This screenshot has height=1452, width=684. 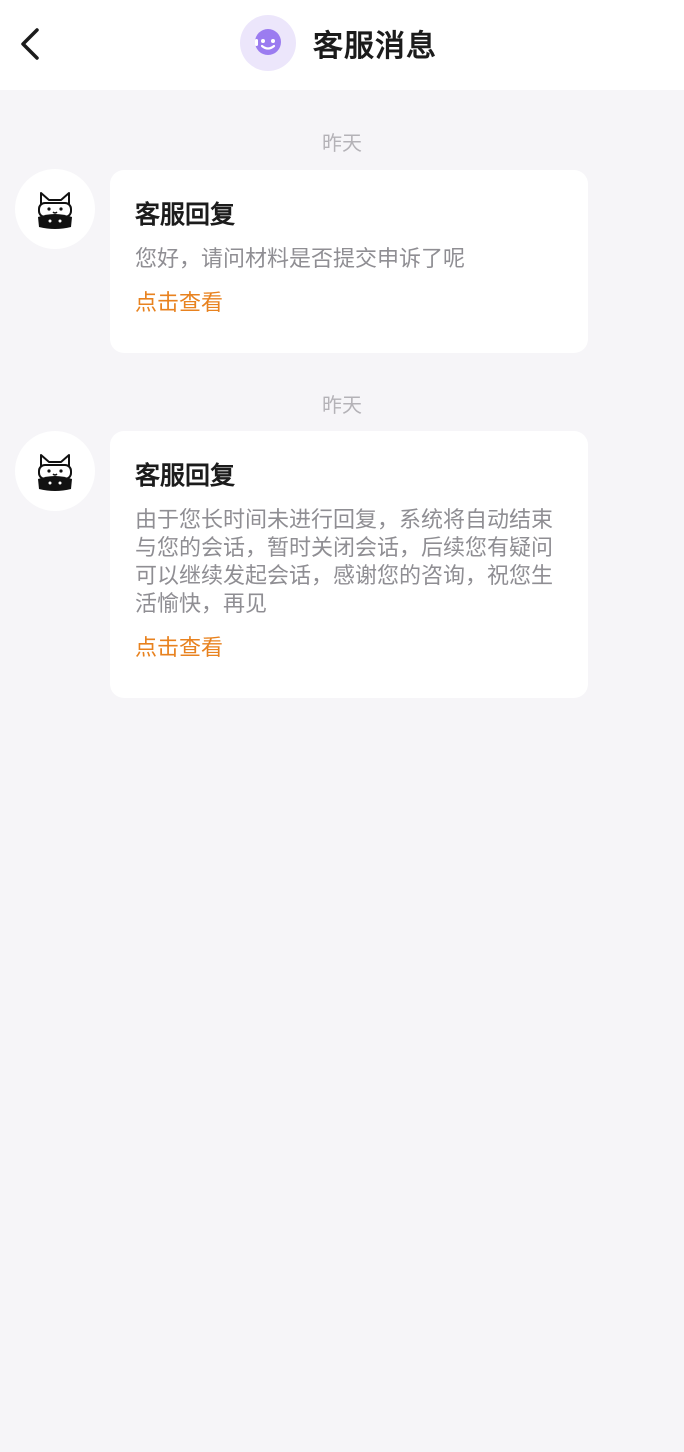 What do you see at coordinates (268, 43) in the screenshot?
I see `customer-service-icon` at bounding box center [268, 43].